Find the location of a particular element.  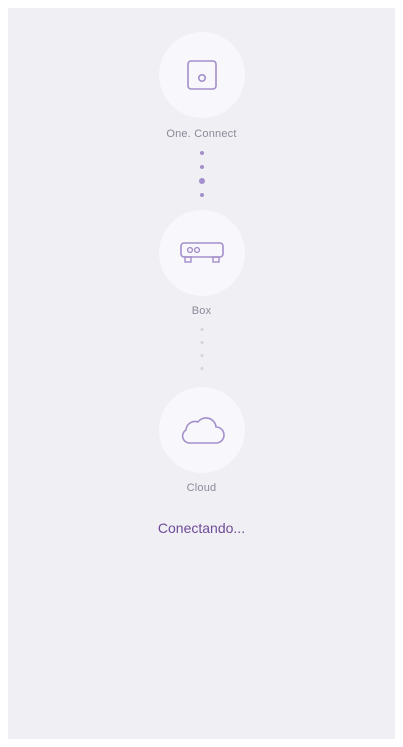

box-device-icon is located at coordinates (202, 253).